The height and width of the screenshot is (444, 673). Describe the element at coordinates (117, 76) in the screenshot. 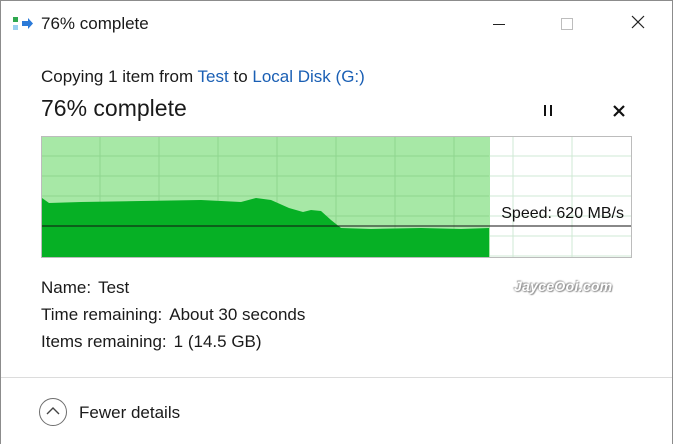

I see `copying-prefix: Copying 1 item from` at that location.